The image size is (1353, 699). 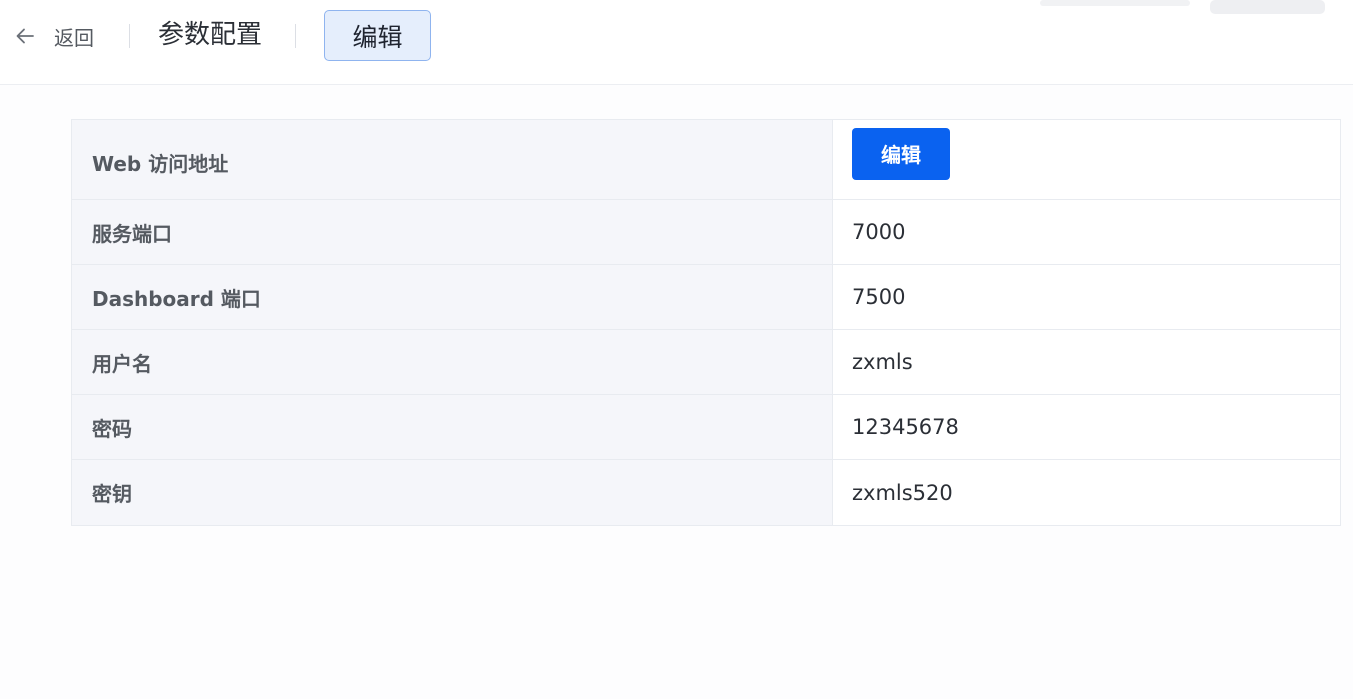 What do you see at coordinates (452, 492) in the screenshot?
I see `row-label: 密钥` at bounding box center [452, 492].